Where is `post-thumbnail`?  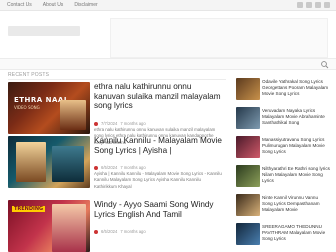 post-thumbnail is located at coordinates (49, 162).